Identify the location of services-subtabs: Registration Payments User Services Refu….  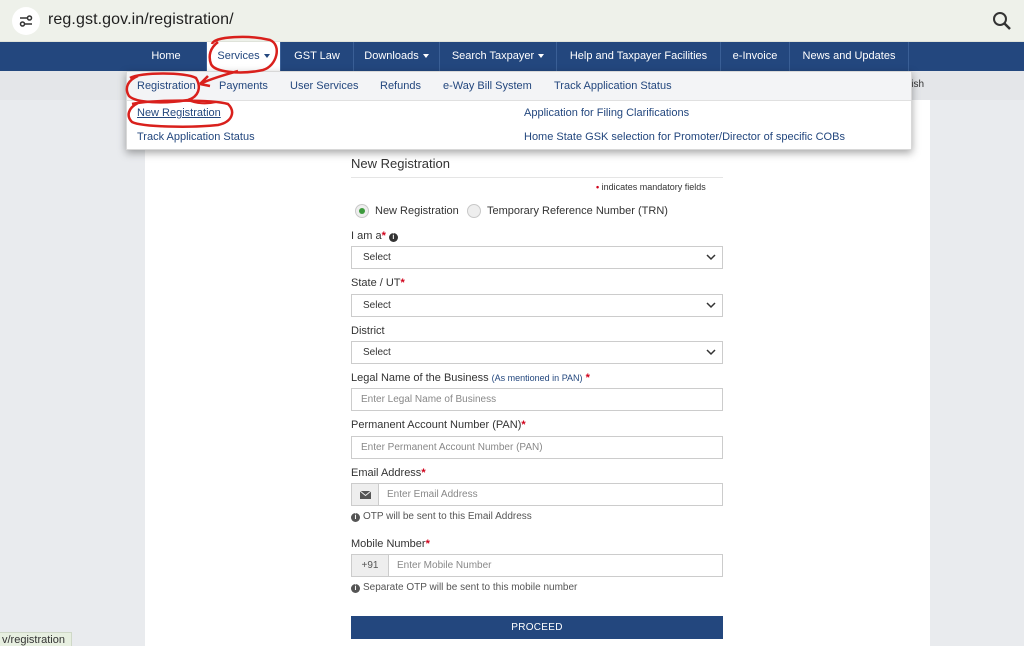
(519, 86).